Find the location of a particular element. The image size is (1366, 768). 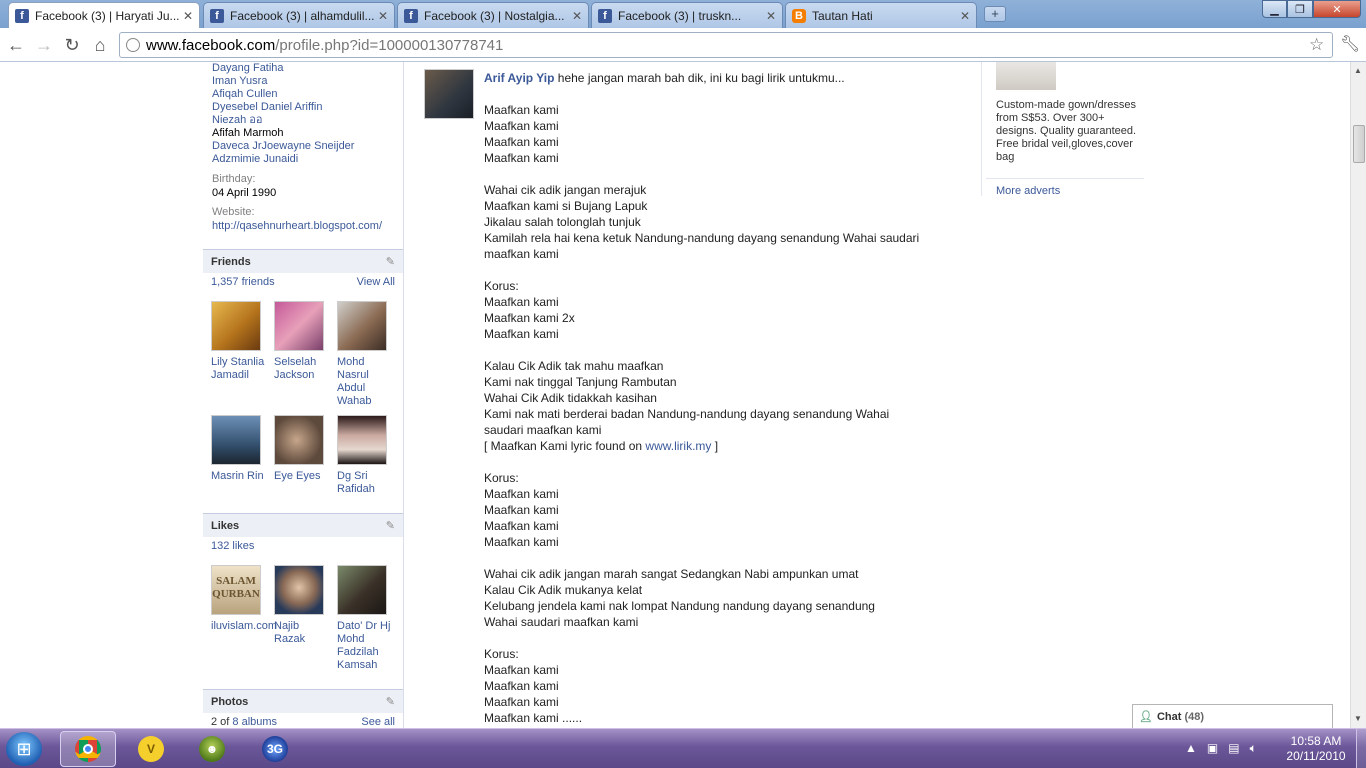

friends-count-link: 1,357 friends is located at coordinates (243, 282).